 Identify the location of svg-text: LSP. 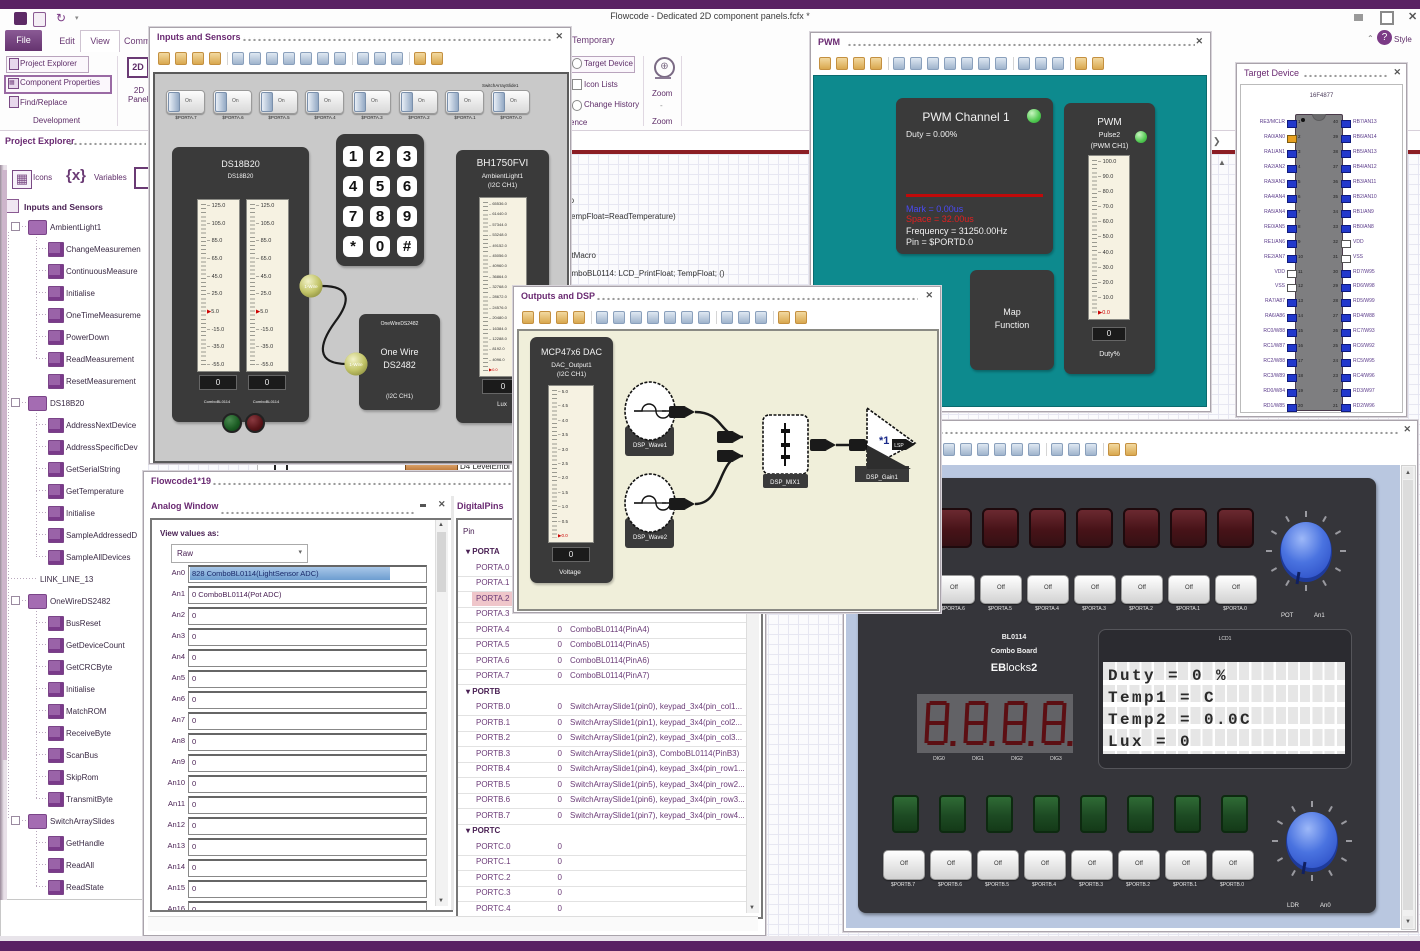
(899, 446).